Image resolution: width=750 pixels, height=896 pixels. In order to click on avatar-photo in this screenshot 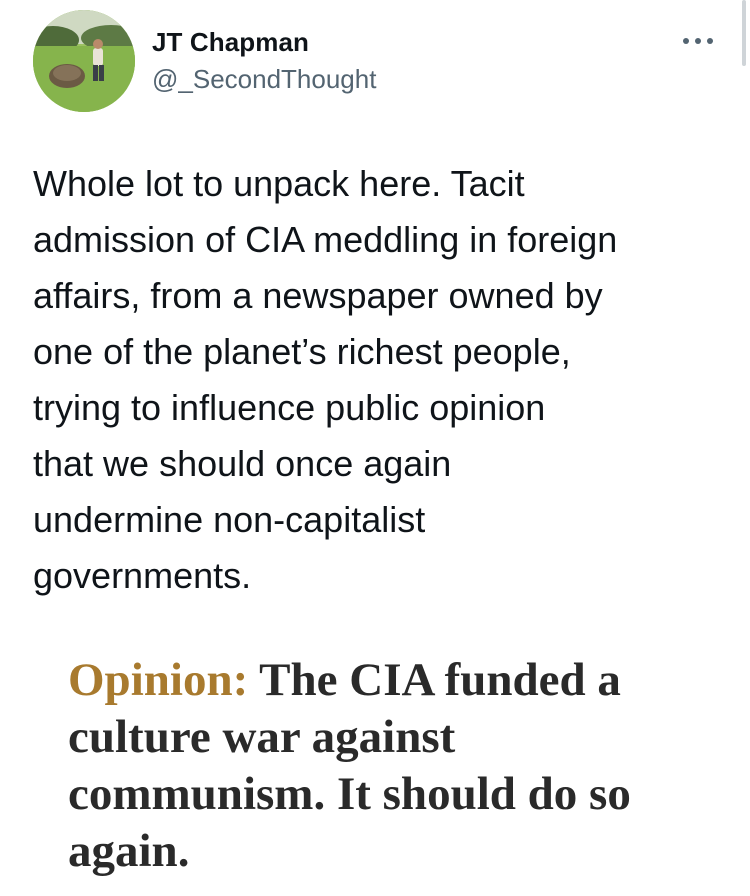, I will do `click(84, 61)`.